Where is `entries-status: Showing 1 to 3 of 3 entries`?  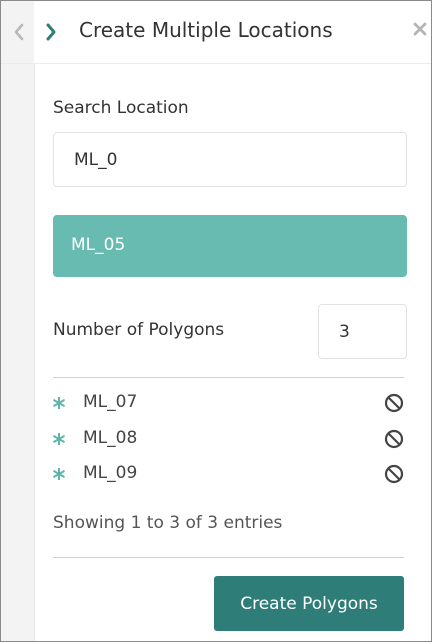 entries-status: Showing 1 to 3 of 3 entries is located at coordinates (168, 523).